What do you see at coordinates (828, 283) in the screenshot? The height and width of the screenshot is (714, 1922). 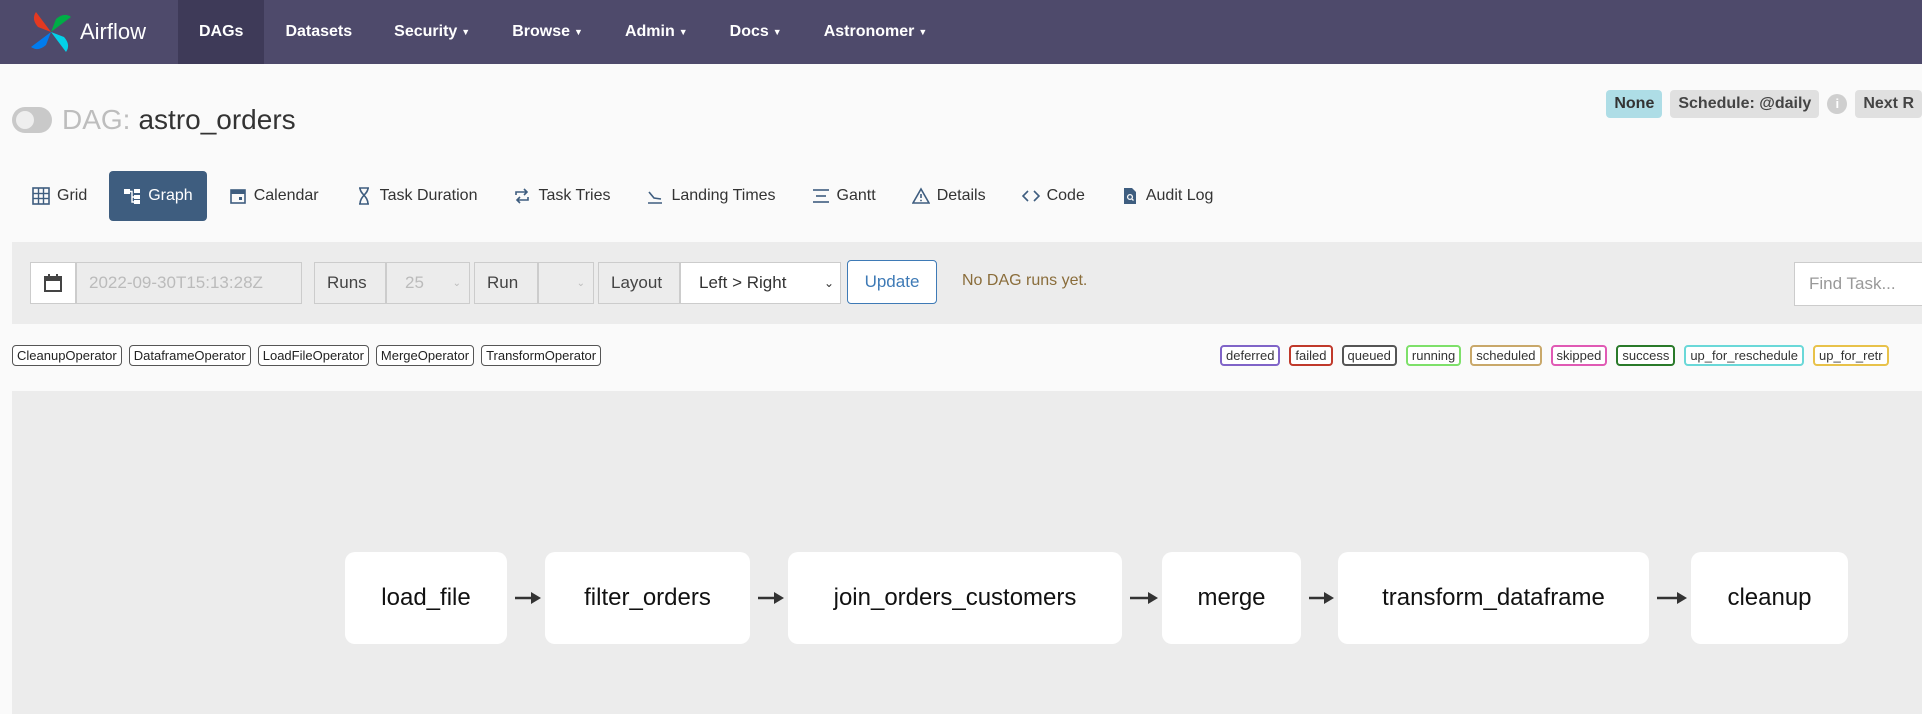 I see `chevron-down-icon: ⌄` at bounding box center [828, 283].